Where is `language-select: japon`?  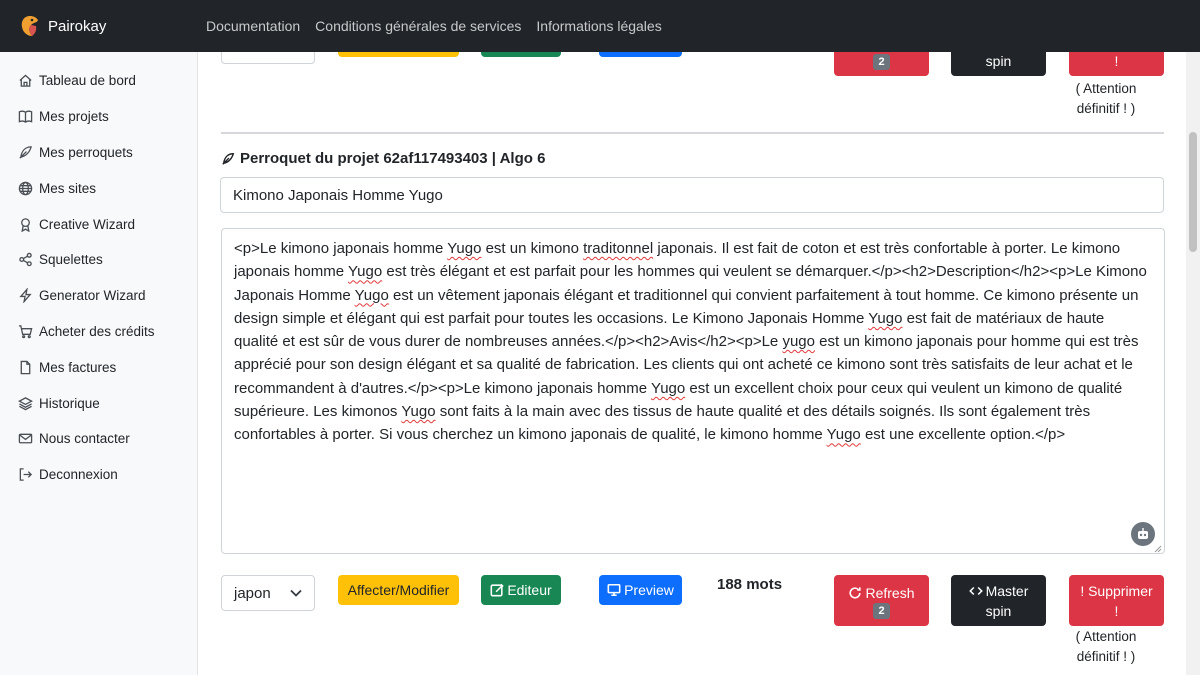 language-select: japon is located at coordinates (268, 593).